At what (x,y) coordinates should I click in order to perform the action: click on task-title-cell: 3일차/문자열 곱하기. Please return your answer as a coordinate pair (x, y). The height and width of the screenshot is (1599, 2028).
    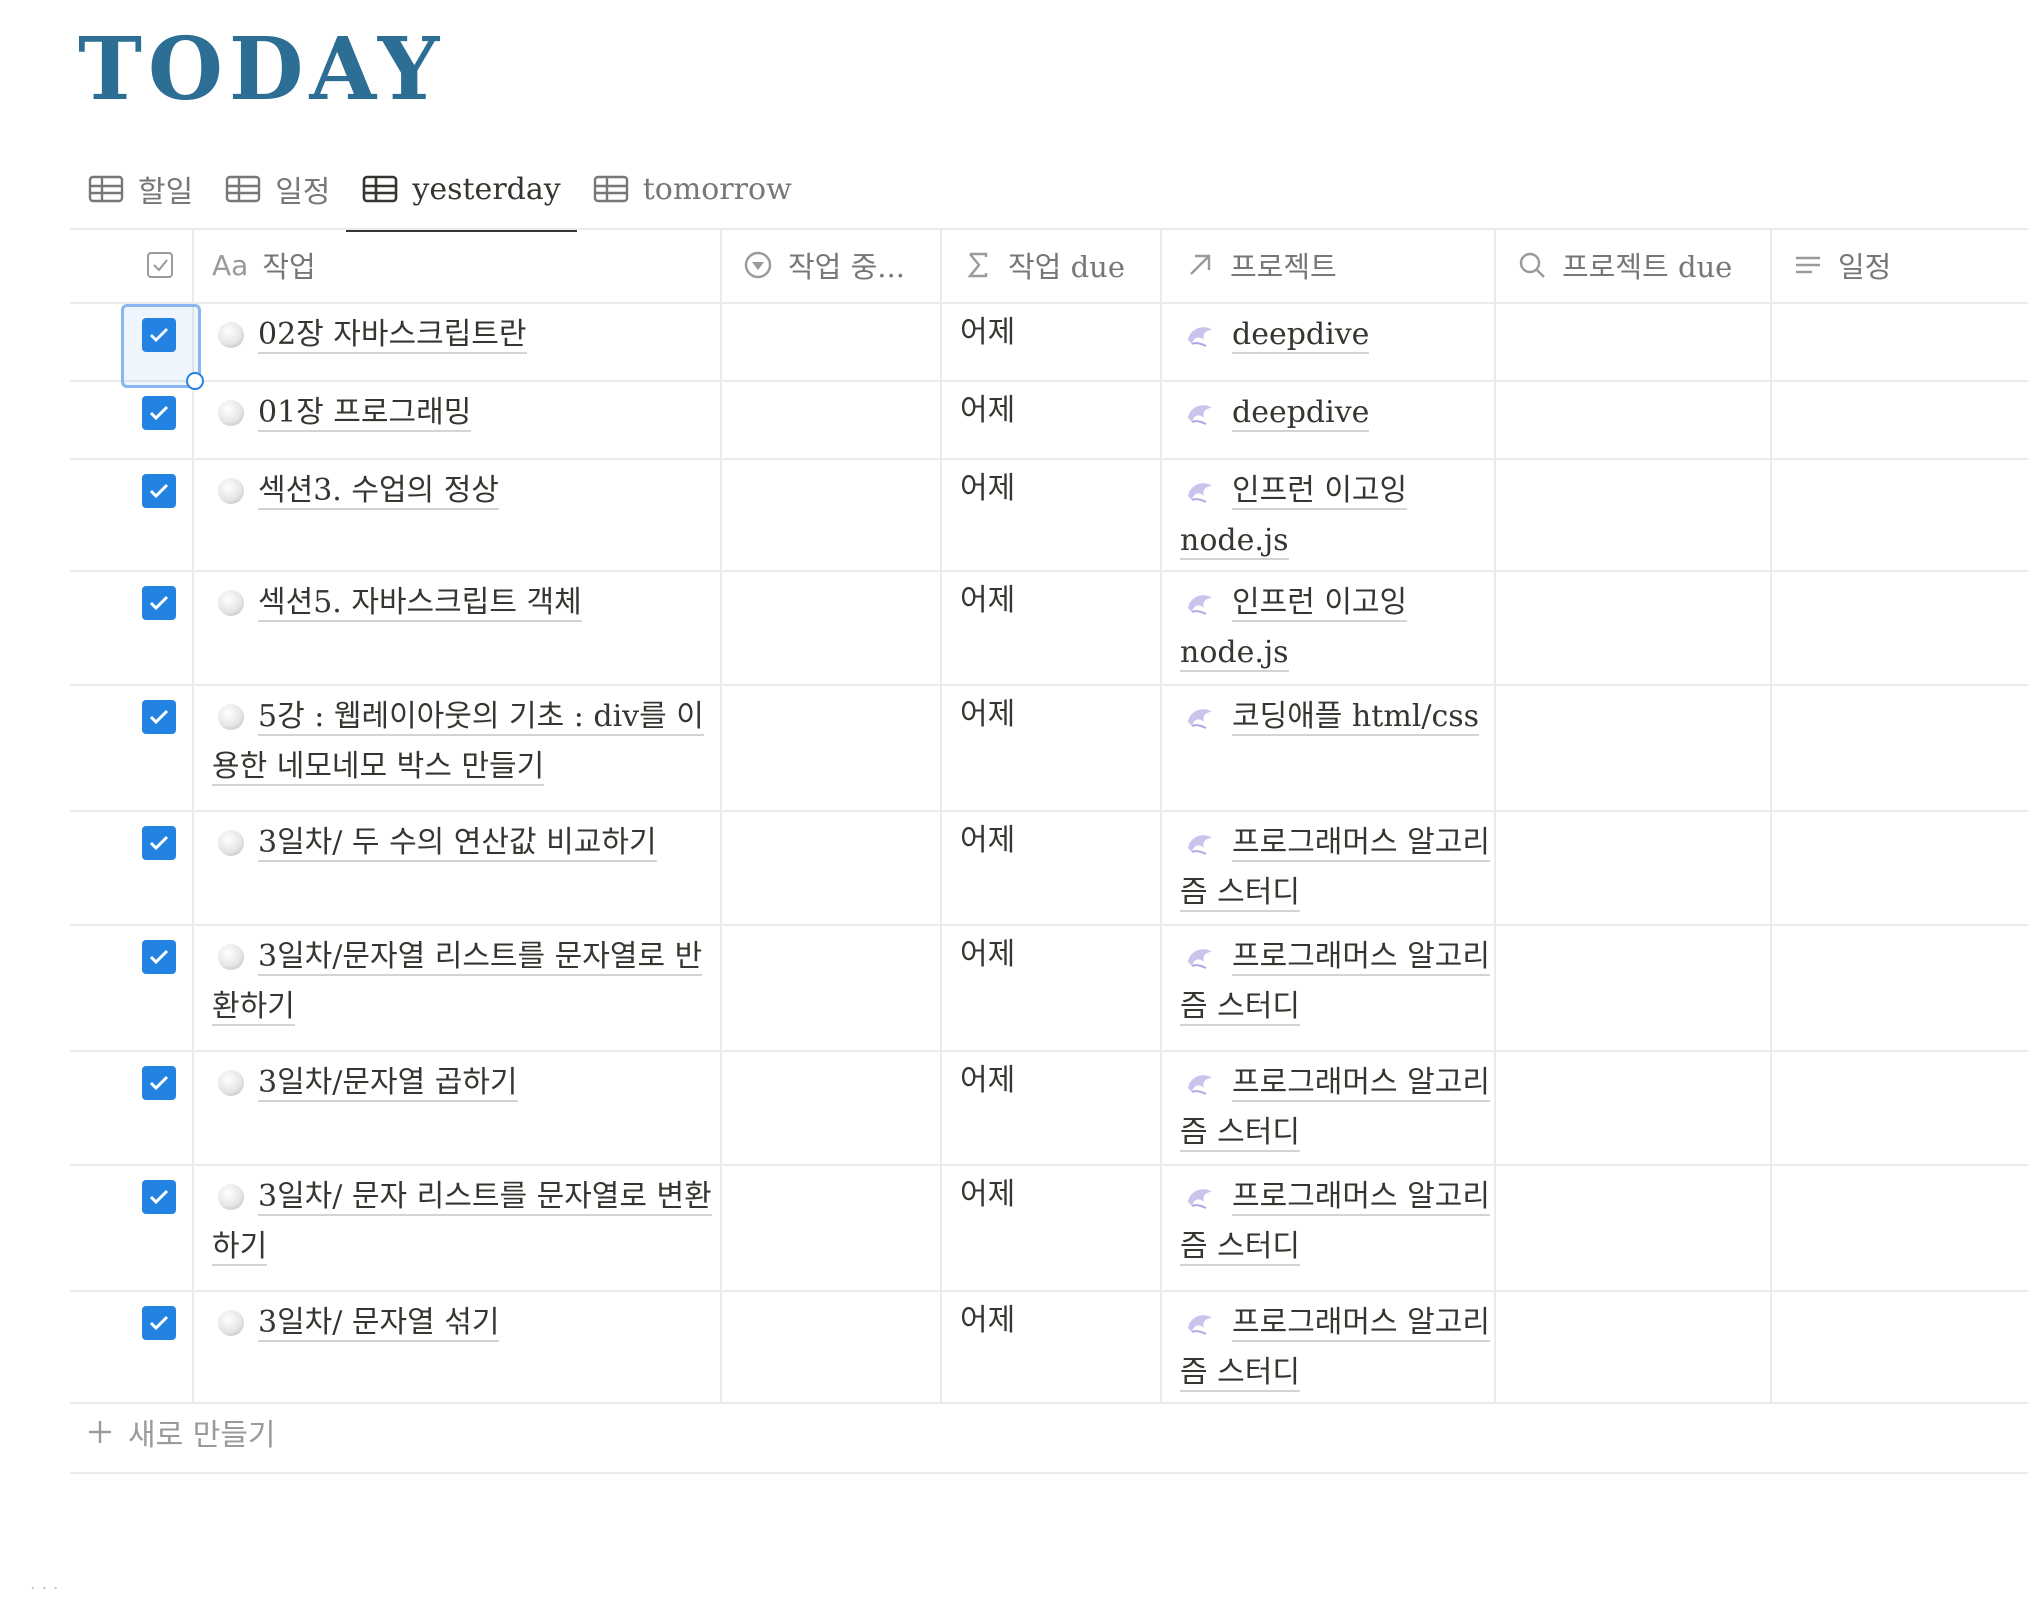
    Looking at the image, I should click on (462, 1083).